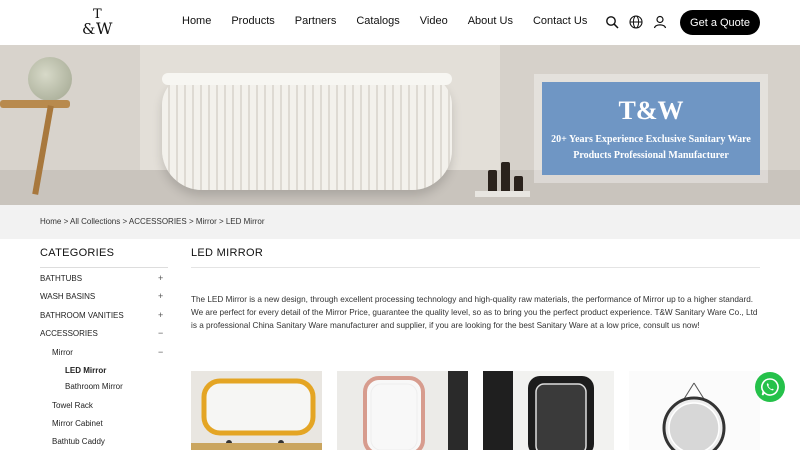 This screenshot has height=450, width=800. I want to click on whatsapp-icon, so click(770, 387).